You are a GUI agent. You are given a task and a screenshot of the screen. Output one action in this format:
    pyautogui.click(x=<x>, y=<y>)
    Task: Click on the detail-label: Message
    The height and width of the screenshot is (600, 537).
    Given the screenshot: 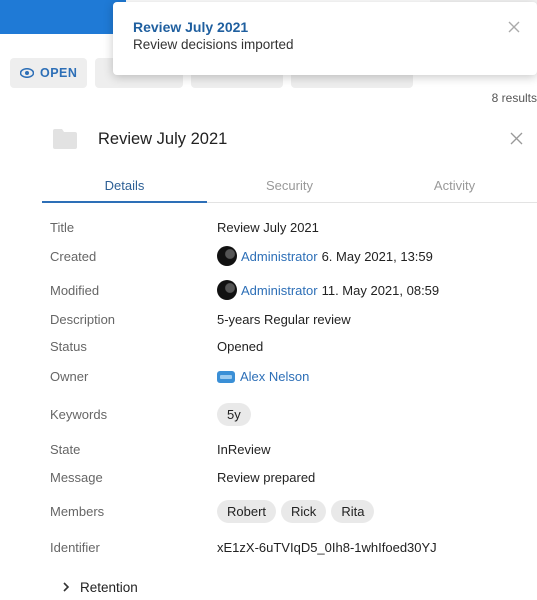 What is the action you would take?
    pyautogui.click(x=76, y=477)
    